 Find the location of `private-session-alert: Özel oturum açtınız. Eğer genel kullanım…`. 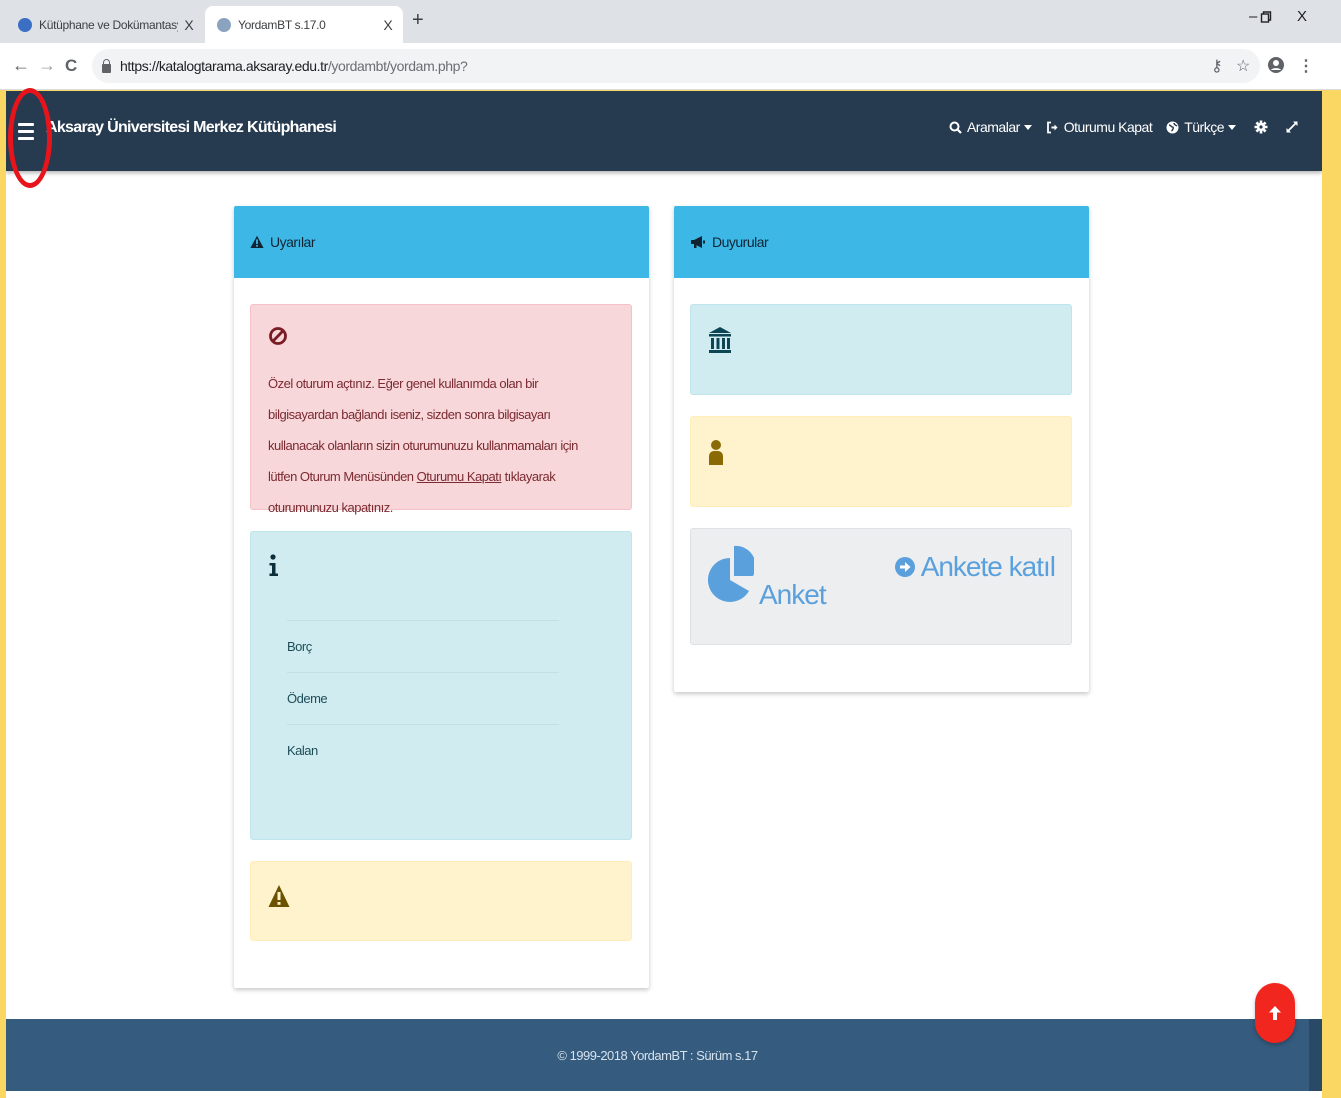

private-session-alert: Özel oturum açtınız. Eğer genel kullanım… is located at coordinates (441, 409).